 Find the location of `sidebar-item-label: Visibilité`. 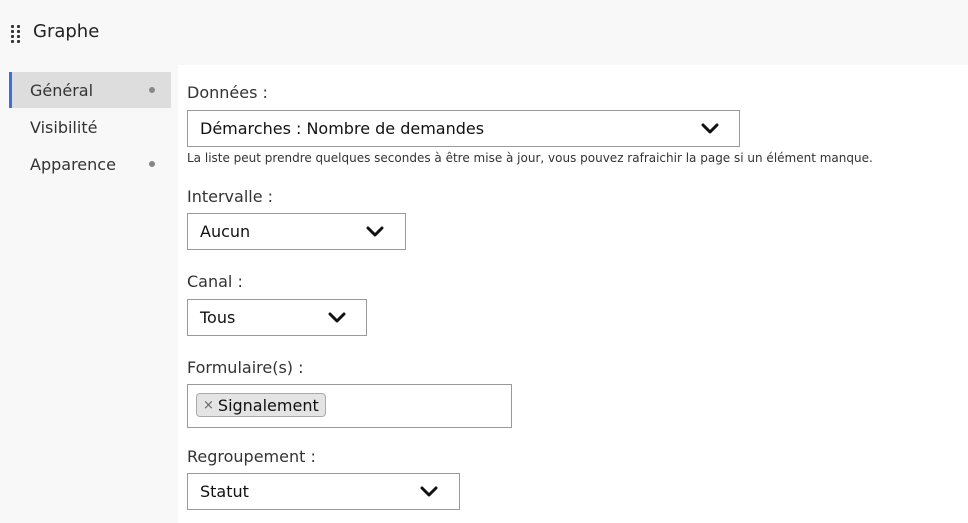

sidebar-item-label: Visibilité is located at coordinates (64, 127).